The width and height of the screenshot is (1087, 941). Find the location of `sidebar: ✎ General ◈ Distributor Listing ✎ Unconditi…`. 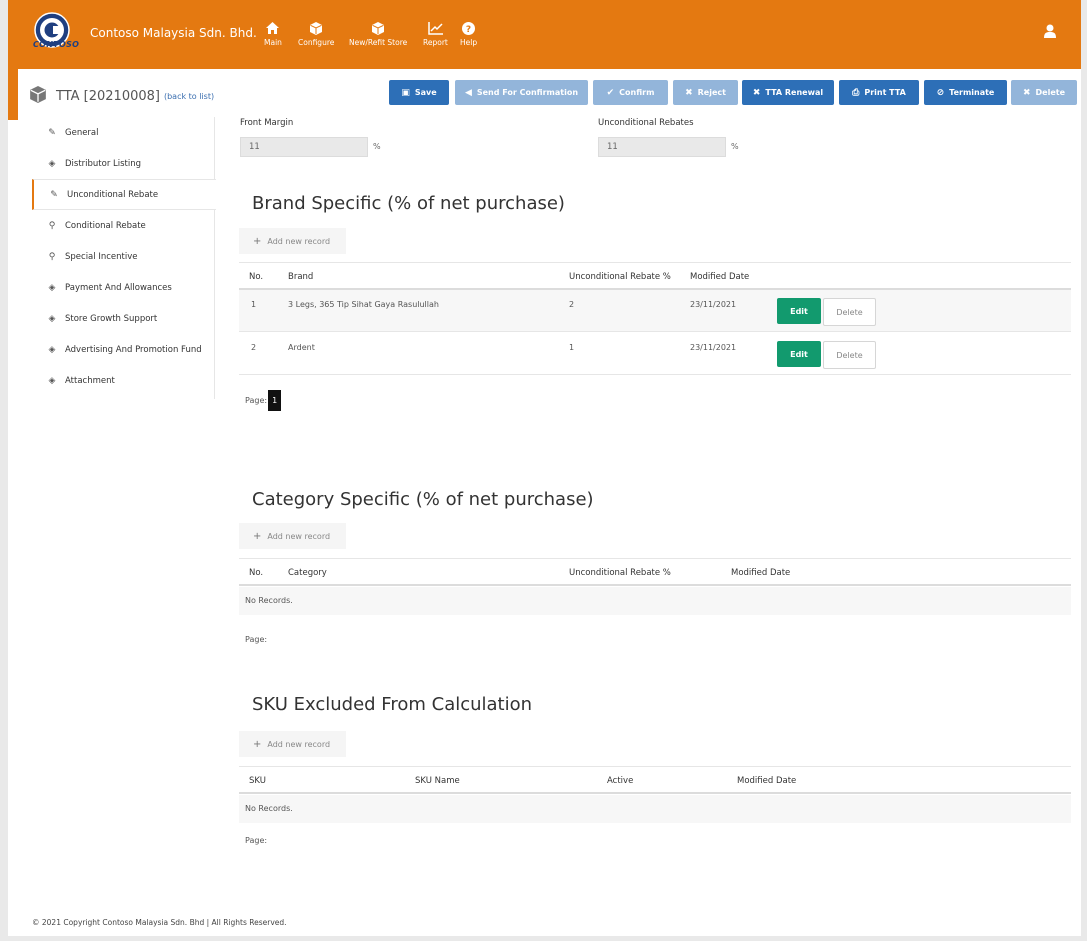

sidebar: ✎ General ◈ Distributor Listing ✎ Unconditi… is located at coordinates (124, 258).